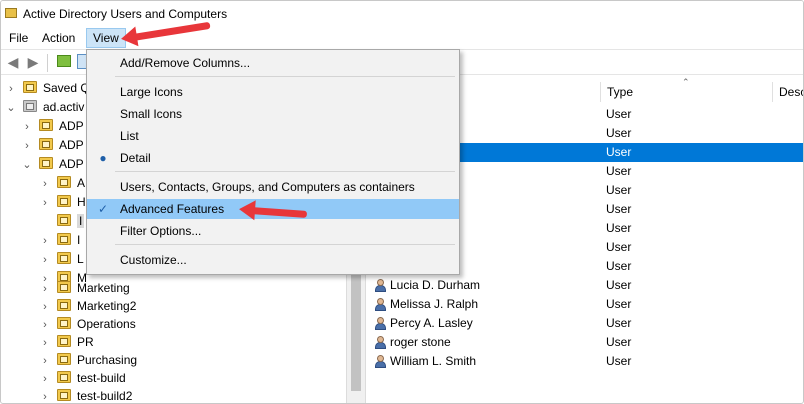 This screenshot has height=404, width=804. Describe the element at coordinates (787, 92) in the screenshot. I see `column-header-description: Desc` at that location.